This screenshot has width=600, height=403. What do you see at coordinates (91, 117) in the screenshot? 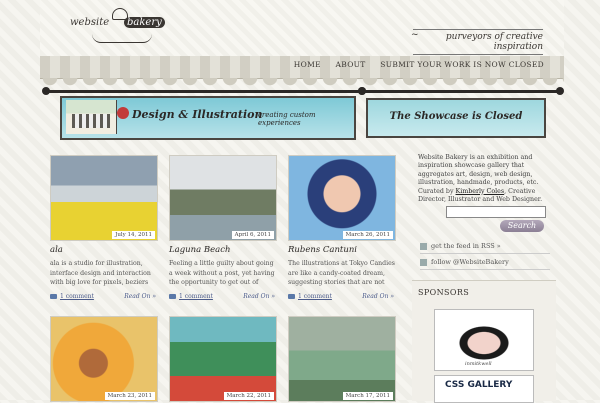
I see `bakery-storefront-illustration` at bounding box center [91, 117].